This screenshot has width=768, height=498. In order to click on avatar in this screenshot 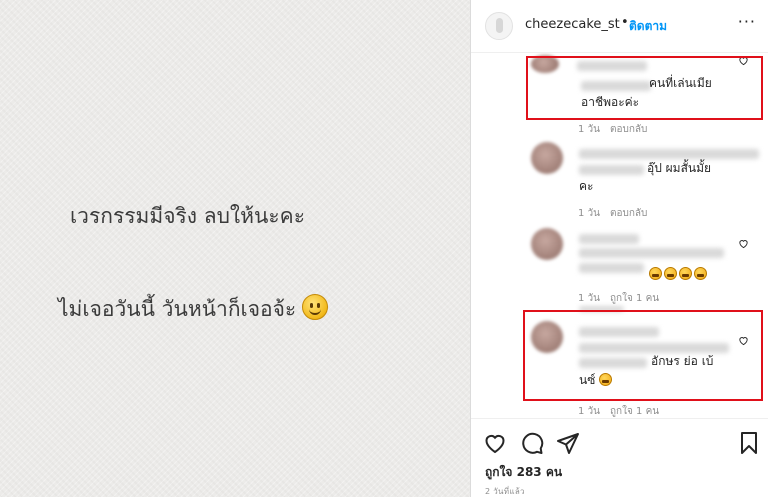, I will do `click(499, 26)`.